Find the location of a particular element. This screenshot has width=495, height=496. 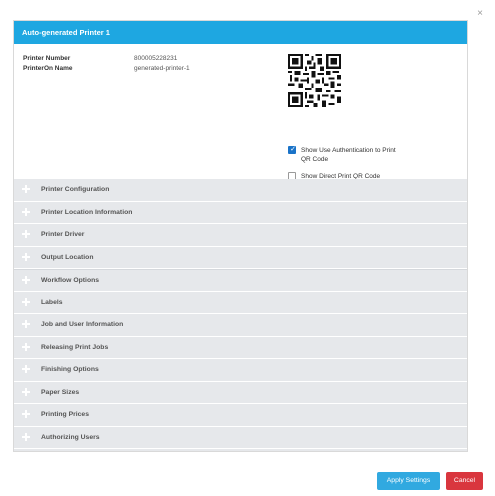

section-labels: Labels is located at coordinates (240, 303).